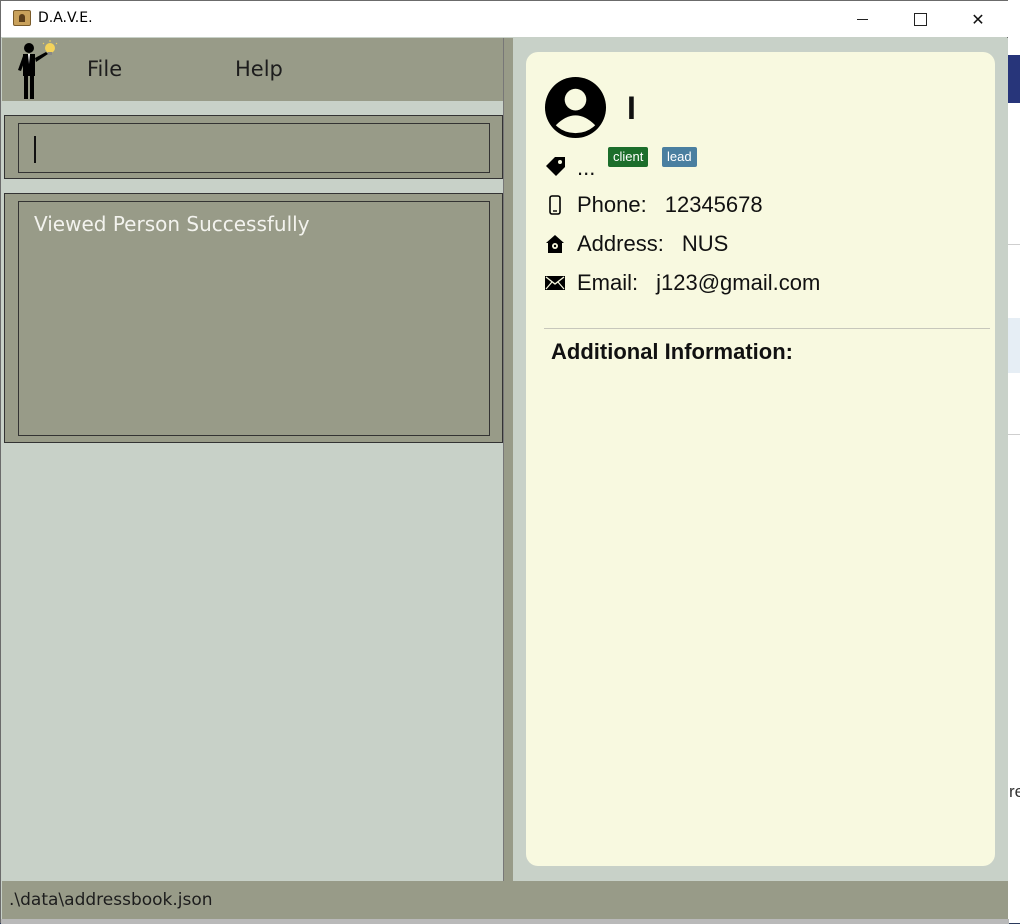 The height and width of the screenshot is (924, 1020). I want to click on phone-icon, so click(555, 205).